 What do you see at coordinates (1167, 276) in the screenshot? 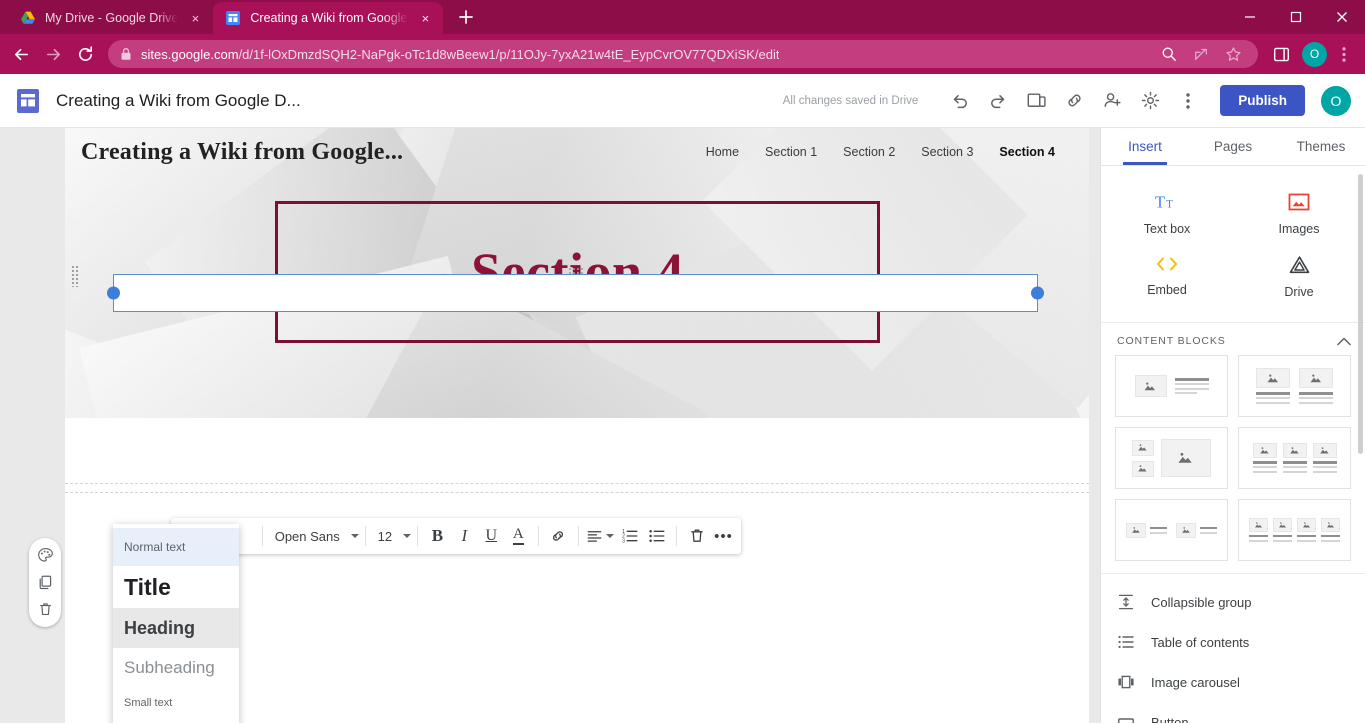
I see `insert-embed: Embed` at bounding box center [1167, 276].